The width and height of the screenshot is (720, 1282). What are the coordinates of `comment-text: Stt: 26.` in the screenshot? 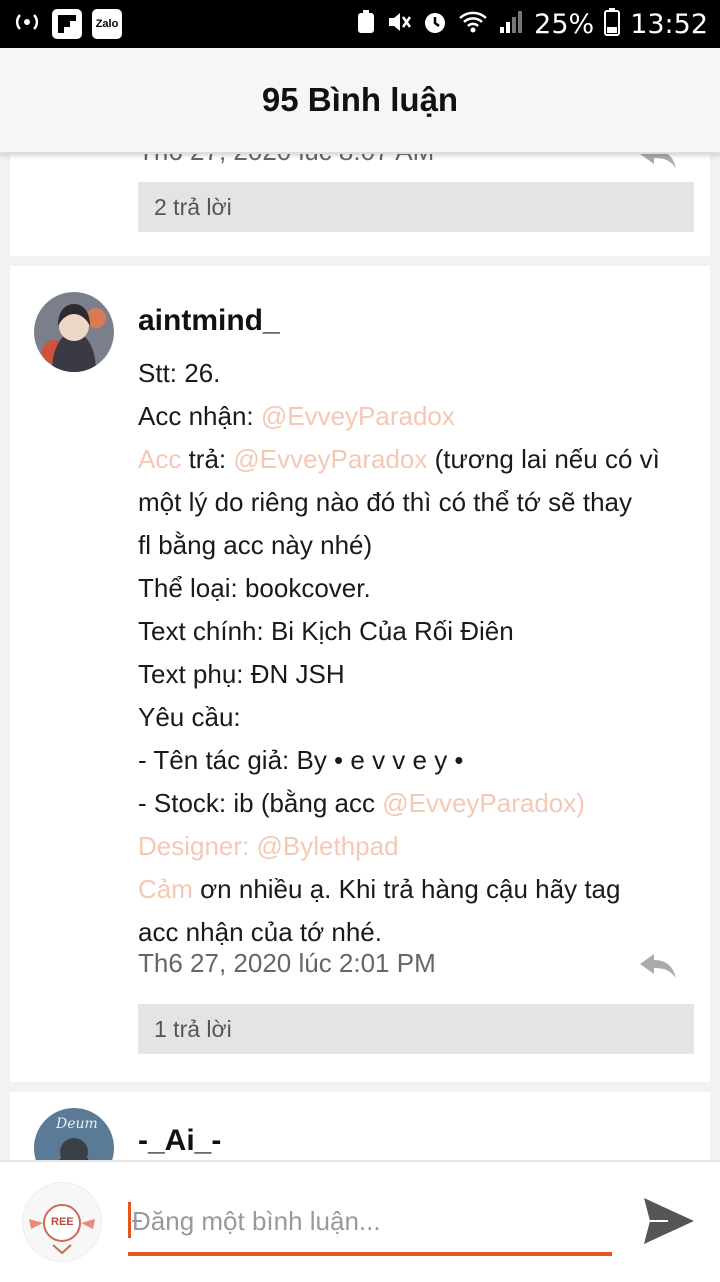 It's located at (179, 373).